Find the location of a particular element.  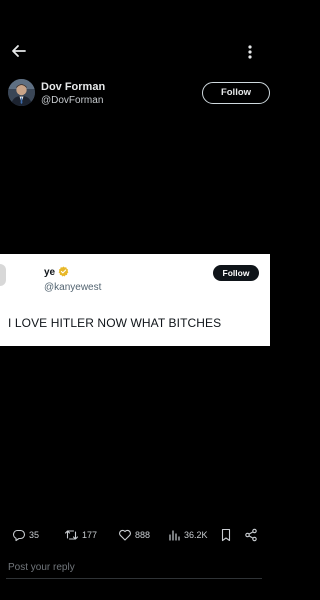

share-button is located at coordinates (251, 535).